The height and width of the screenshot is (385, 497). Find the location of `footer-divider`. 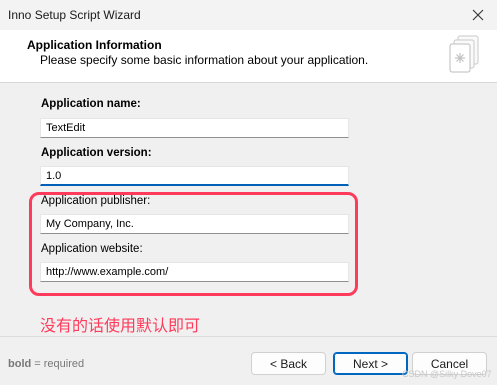

footer-divider is located at coordinates (248, 336).